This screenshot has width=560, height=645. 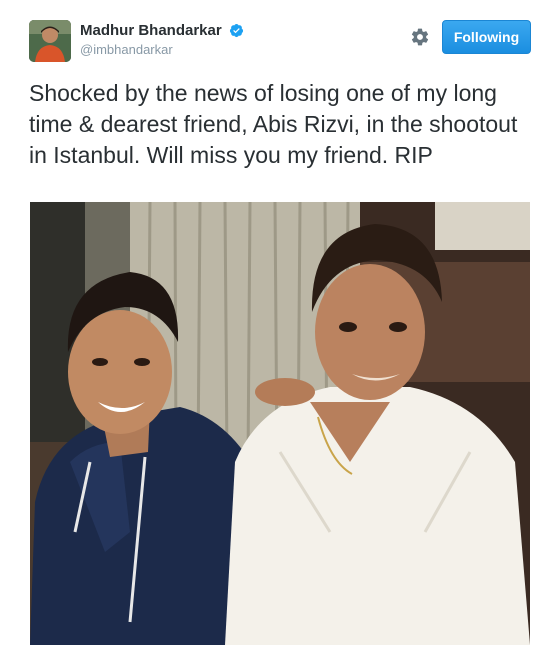 What do you see at coordinates (486, 37) in the screenshot?
I see `following-button: Following` at bounding box center [486, 37].